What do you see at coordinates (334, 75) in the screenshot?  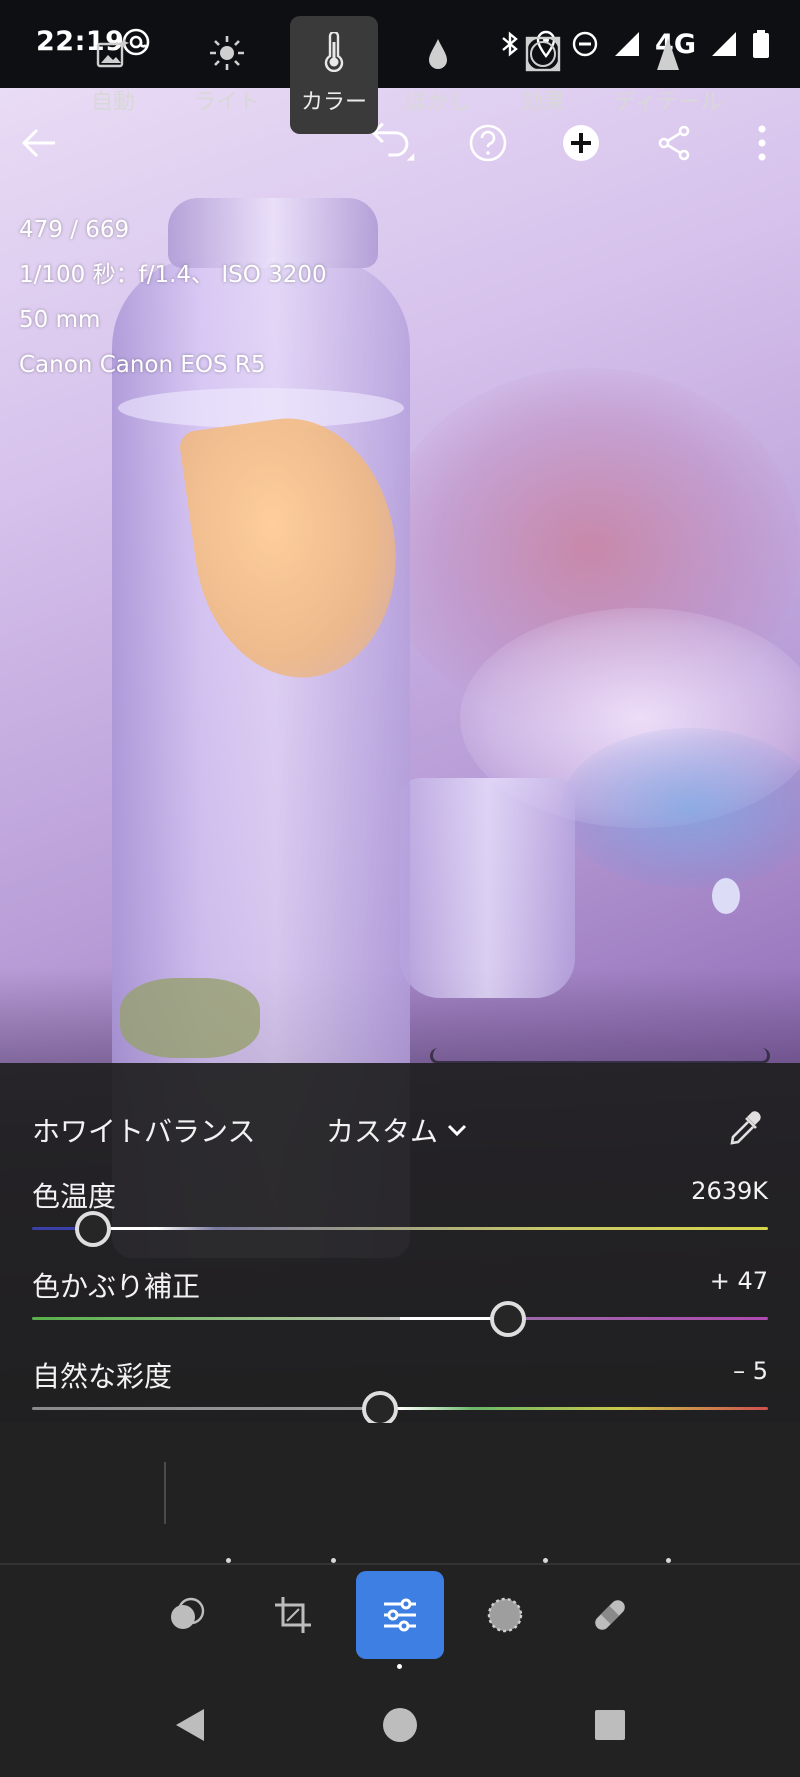 I see `tool-color: カラー` at bounding box center [334, 75].